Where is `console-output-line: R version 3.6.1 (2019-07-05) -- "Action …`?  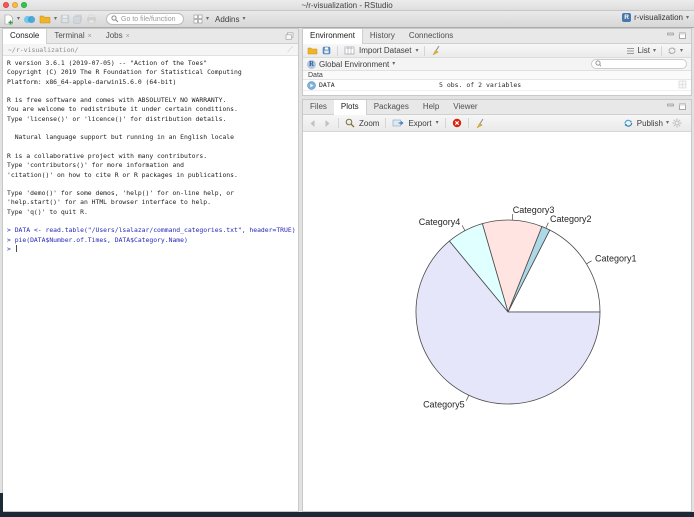
console-output-line: R version 3.6.1 (2019-07-05) -- "Action … is located at coordinates (107, 63).